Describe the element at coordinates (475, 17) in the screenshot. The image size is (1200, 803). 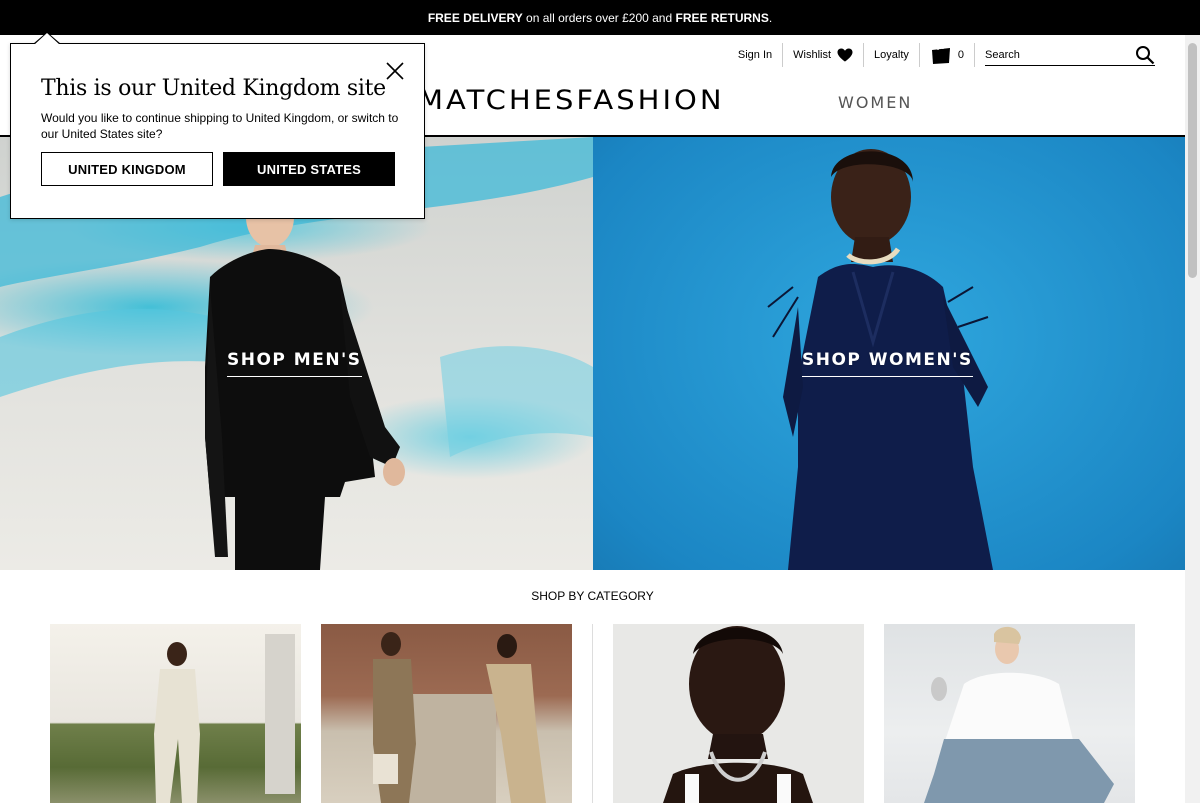
I see `promo-free-delivery: FREE DELIVERY` at that location.